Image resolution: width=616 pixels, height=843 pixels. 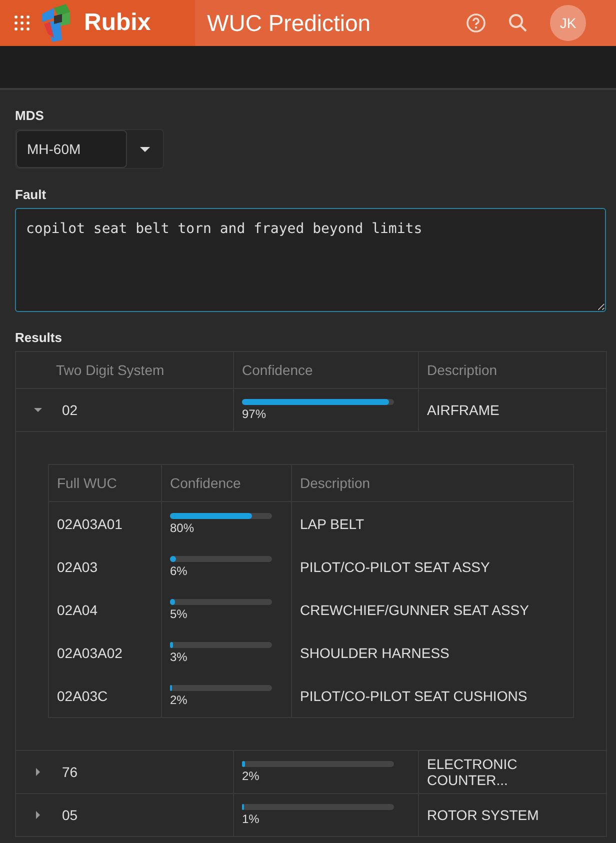 What do you see at coordinates (105, 566) in the screenshot?
I see `table-cell: 02A03` at bounding box center [105, 566].